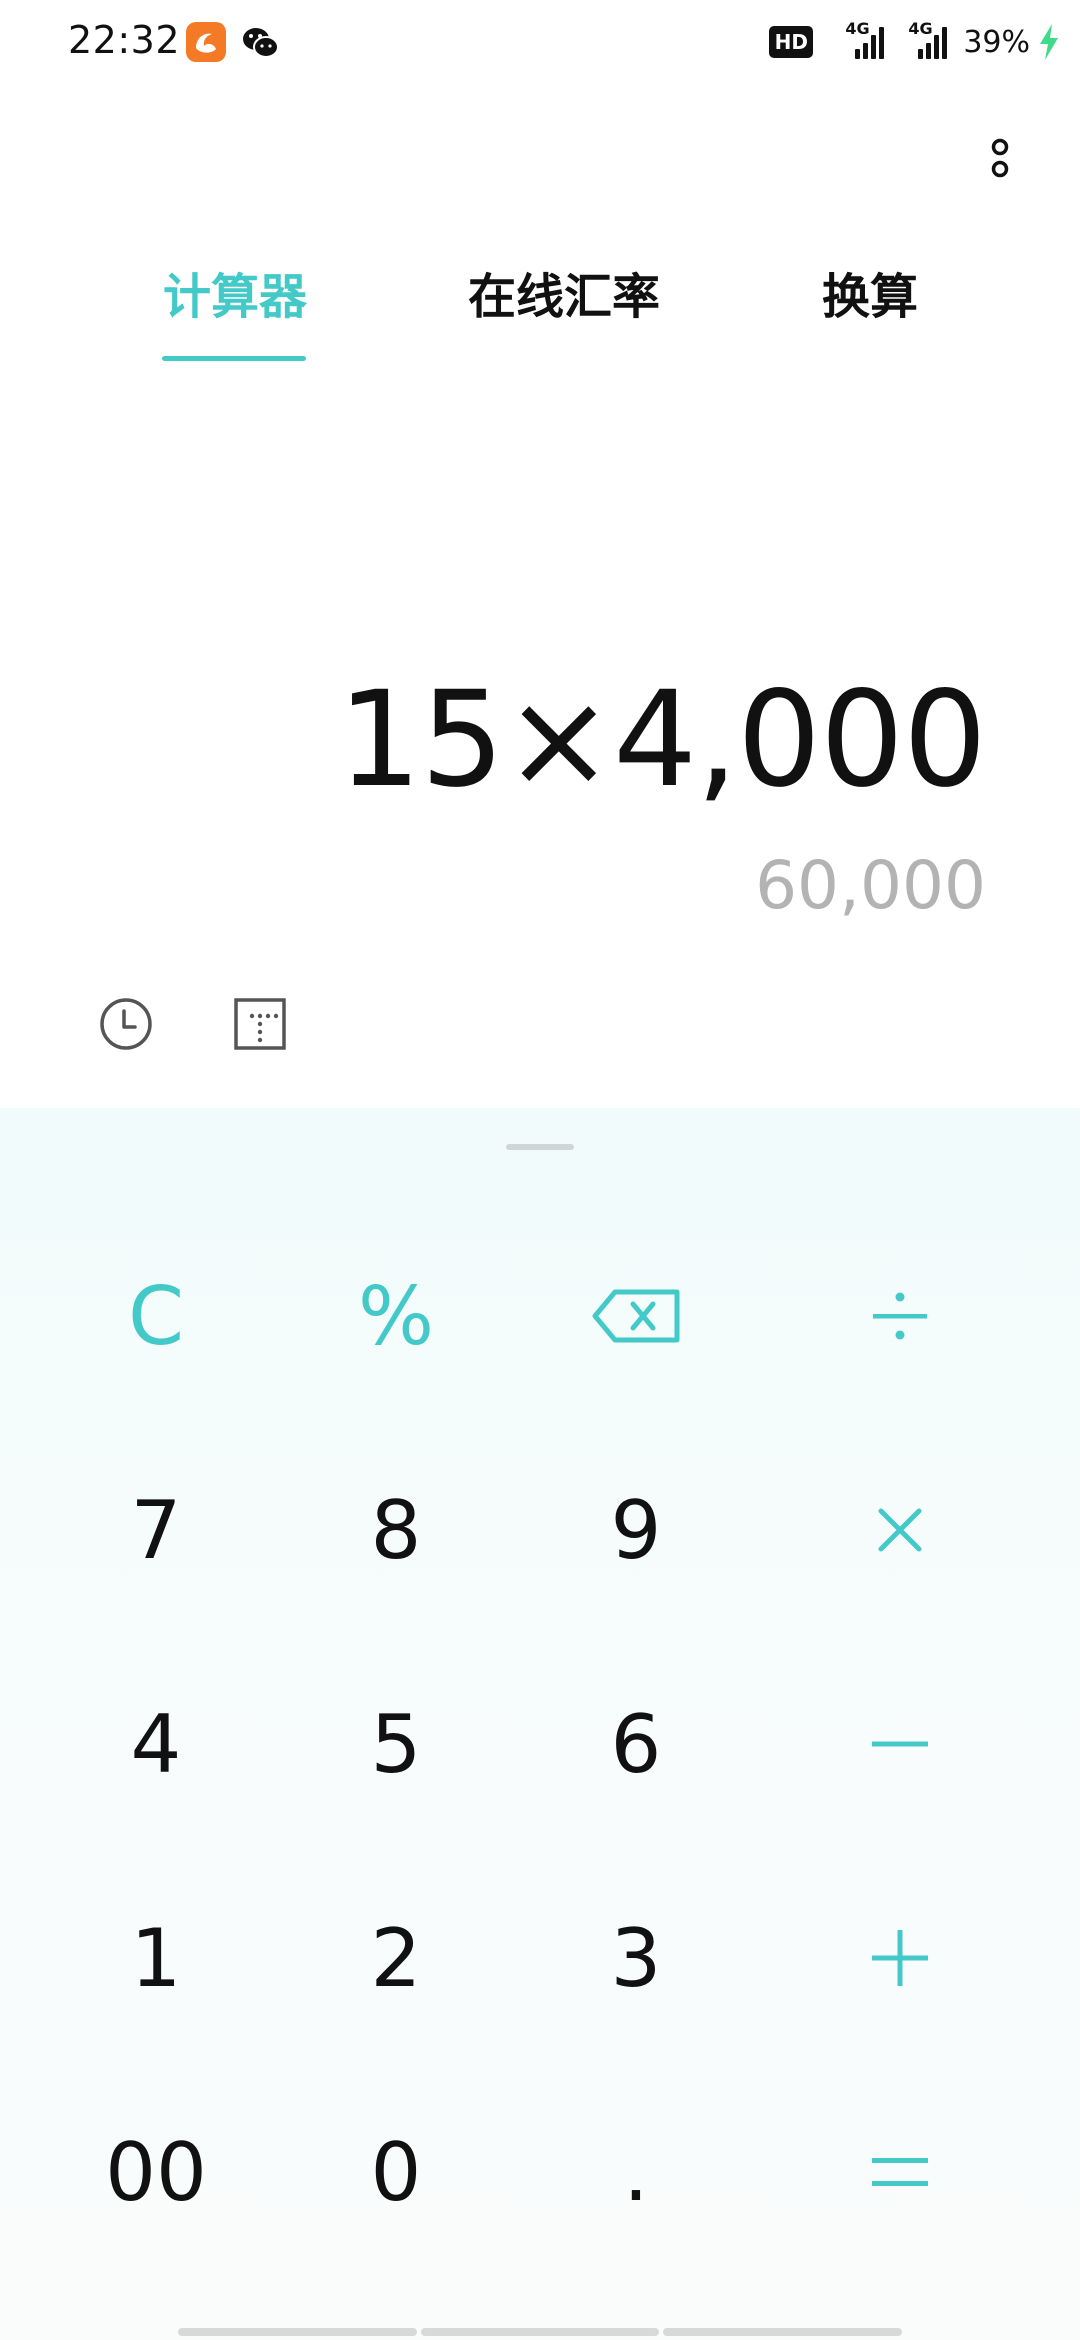 The width and height of the screenshot is (1080, 2340). I want to click on digit-3-label: 3, so click(636, 1958).